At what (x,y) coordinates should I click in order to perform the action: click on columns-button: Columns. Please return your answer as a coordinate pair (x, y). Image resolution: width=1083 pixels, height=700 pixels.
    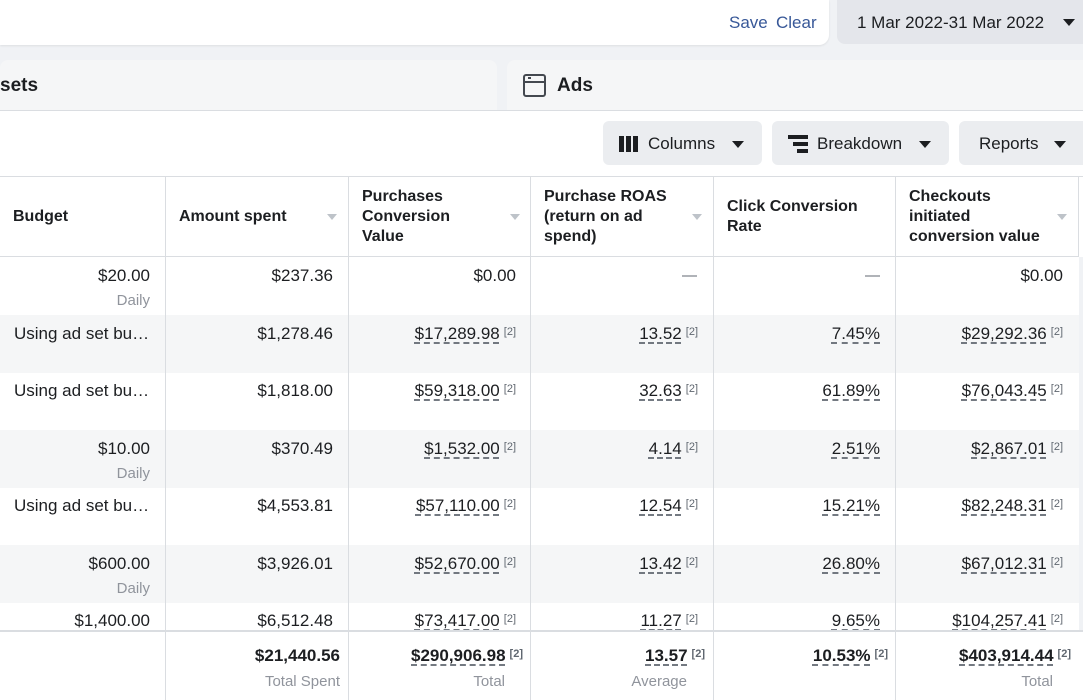
    Looking at the image, I should click on (682, 143).